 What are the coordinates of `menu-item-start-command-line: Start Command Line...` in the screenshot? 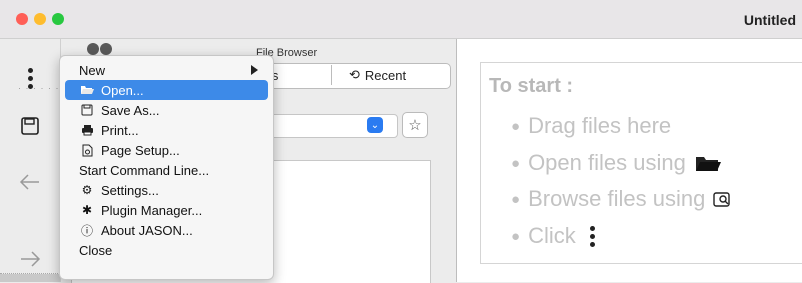 It's located at (166, 170).